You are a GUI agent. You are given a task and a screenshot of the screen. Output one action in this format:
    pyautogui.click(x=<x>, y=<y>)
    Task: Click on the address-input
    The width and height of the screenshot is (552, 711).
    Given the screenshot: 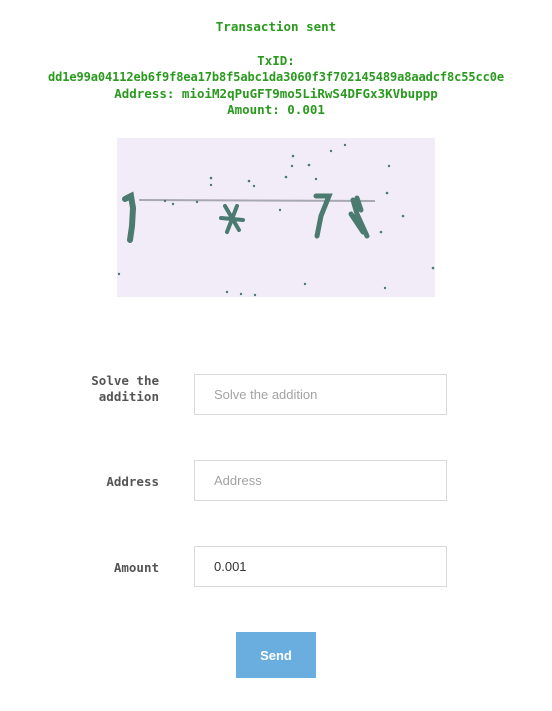 What is the action you would take?
    pyautogui.click(x=320, y=480)
    